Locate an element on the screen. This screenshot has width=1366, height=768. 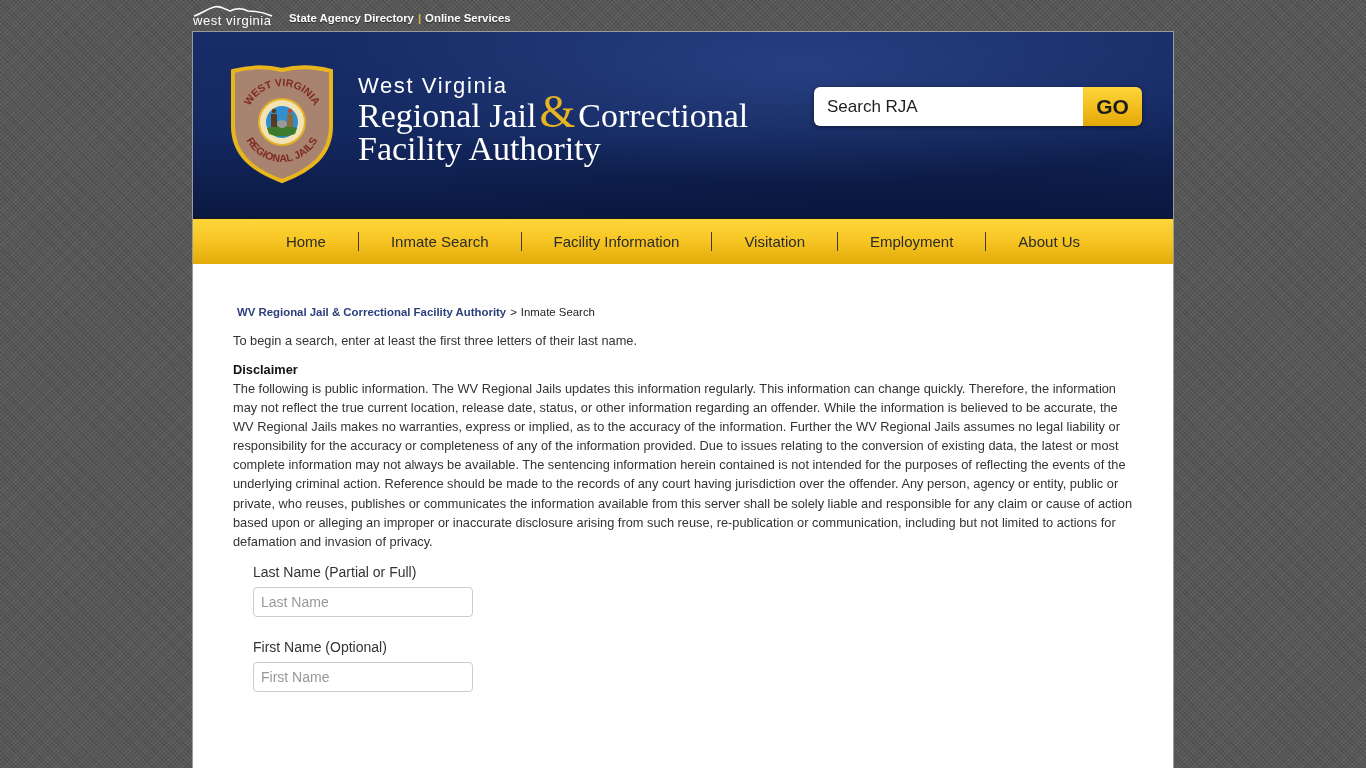
top-link: State Agency Directory is located at coordinates (351, 17).